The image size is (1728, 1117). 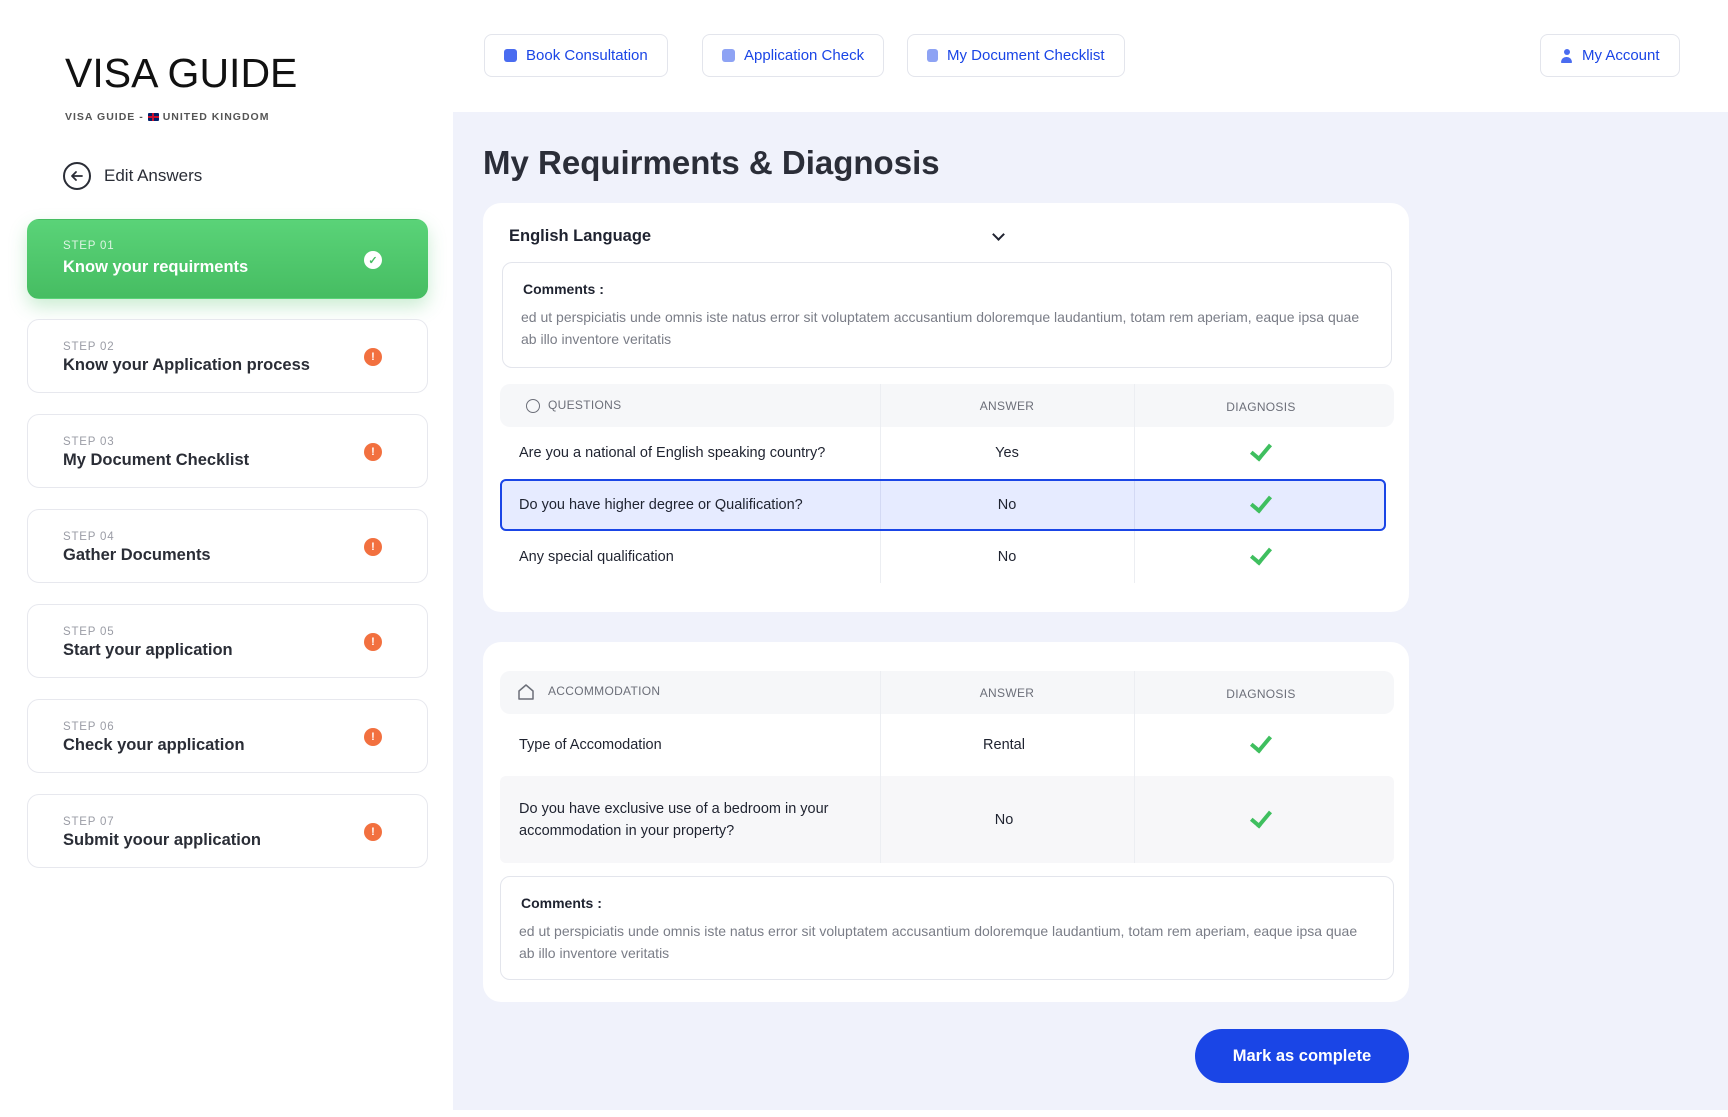 I want to click on back-arrow-icon, so click(x=77, y=176).